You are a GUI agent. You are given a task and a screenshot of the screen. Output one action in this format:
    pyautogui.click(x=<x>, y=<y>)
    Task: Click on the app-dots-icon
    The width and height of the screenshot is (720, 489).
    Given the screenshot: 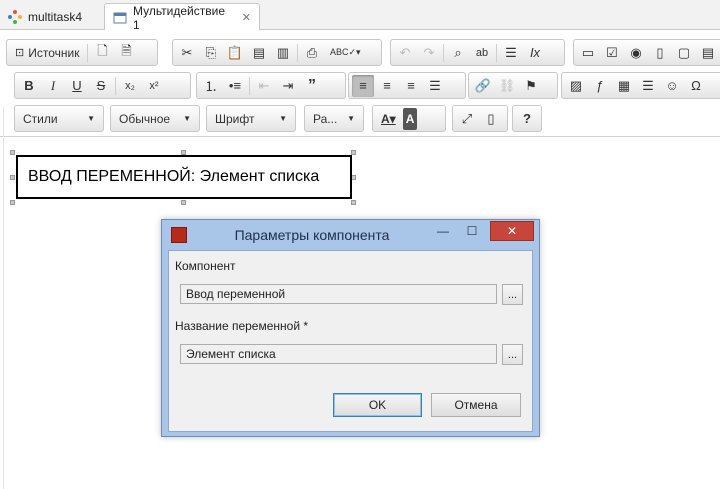 What is the action you would take?
    pyautogui.click(x=15, y=16)
    